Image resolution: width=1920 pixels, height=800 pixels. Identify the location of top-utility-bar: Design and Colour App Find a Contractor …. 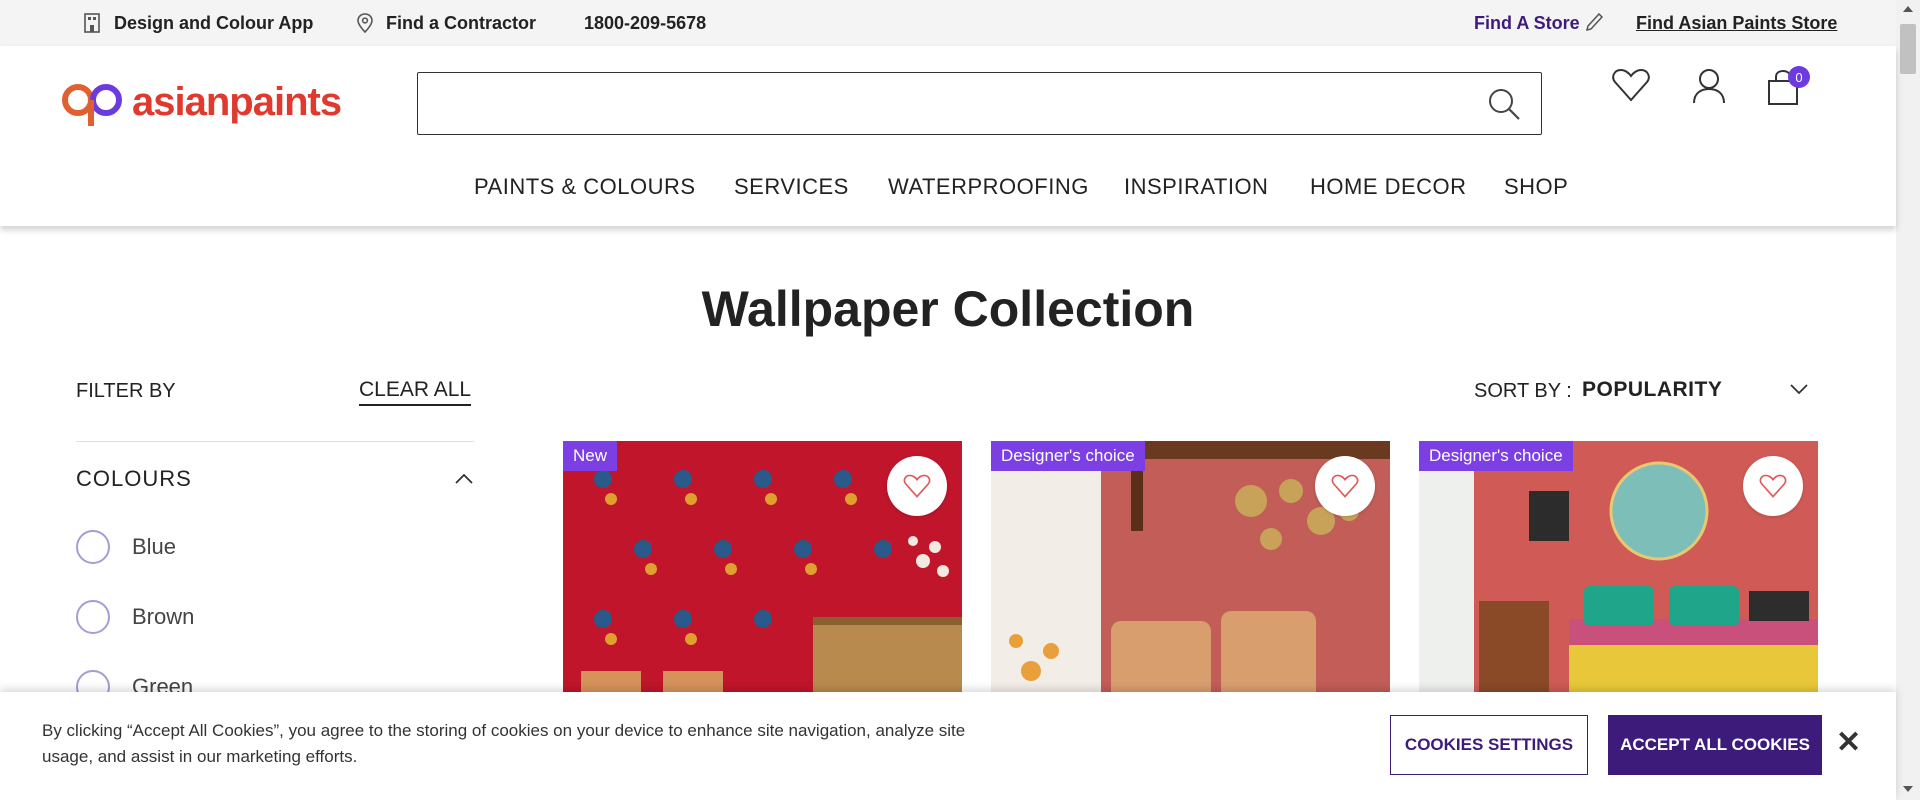
(948, 23).